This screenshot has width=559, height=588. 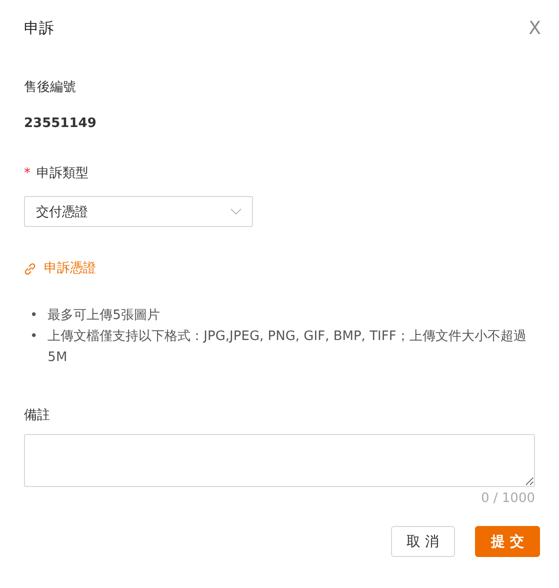 I want to click on field-value: 23551149, so click(x=61, y=124).